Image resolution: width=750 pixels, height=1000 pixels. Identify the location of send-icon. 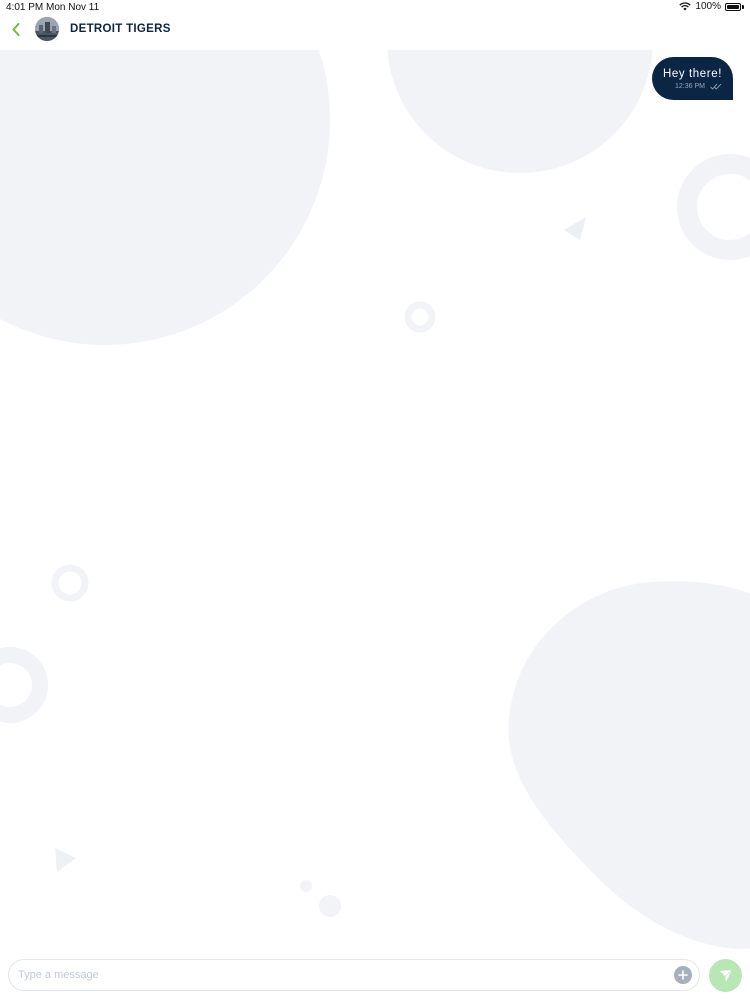
(725, 975).